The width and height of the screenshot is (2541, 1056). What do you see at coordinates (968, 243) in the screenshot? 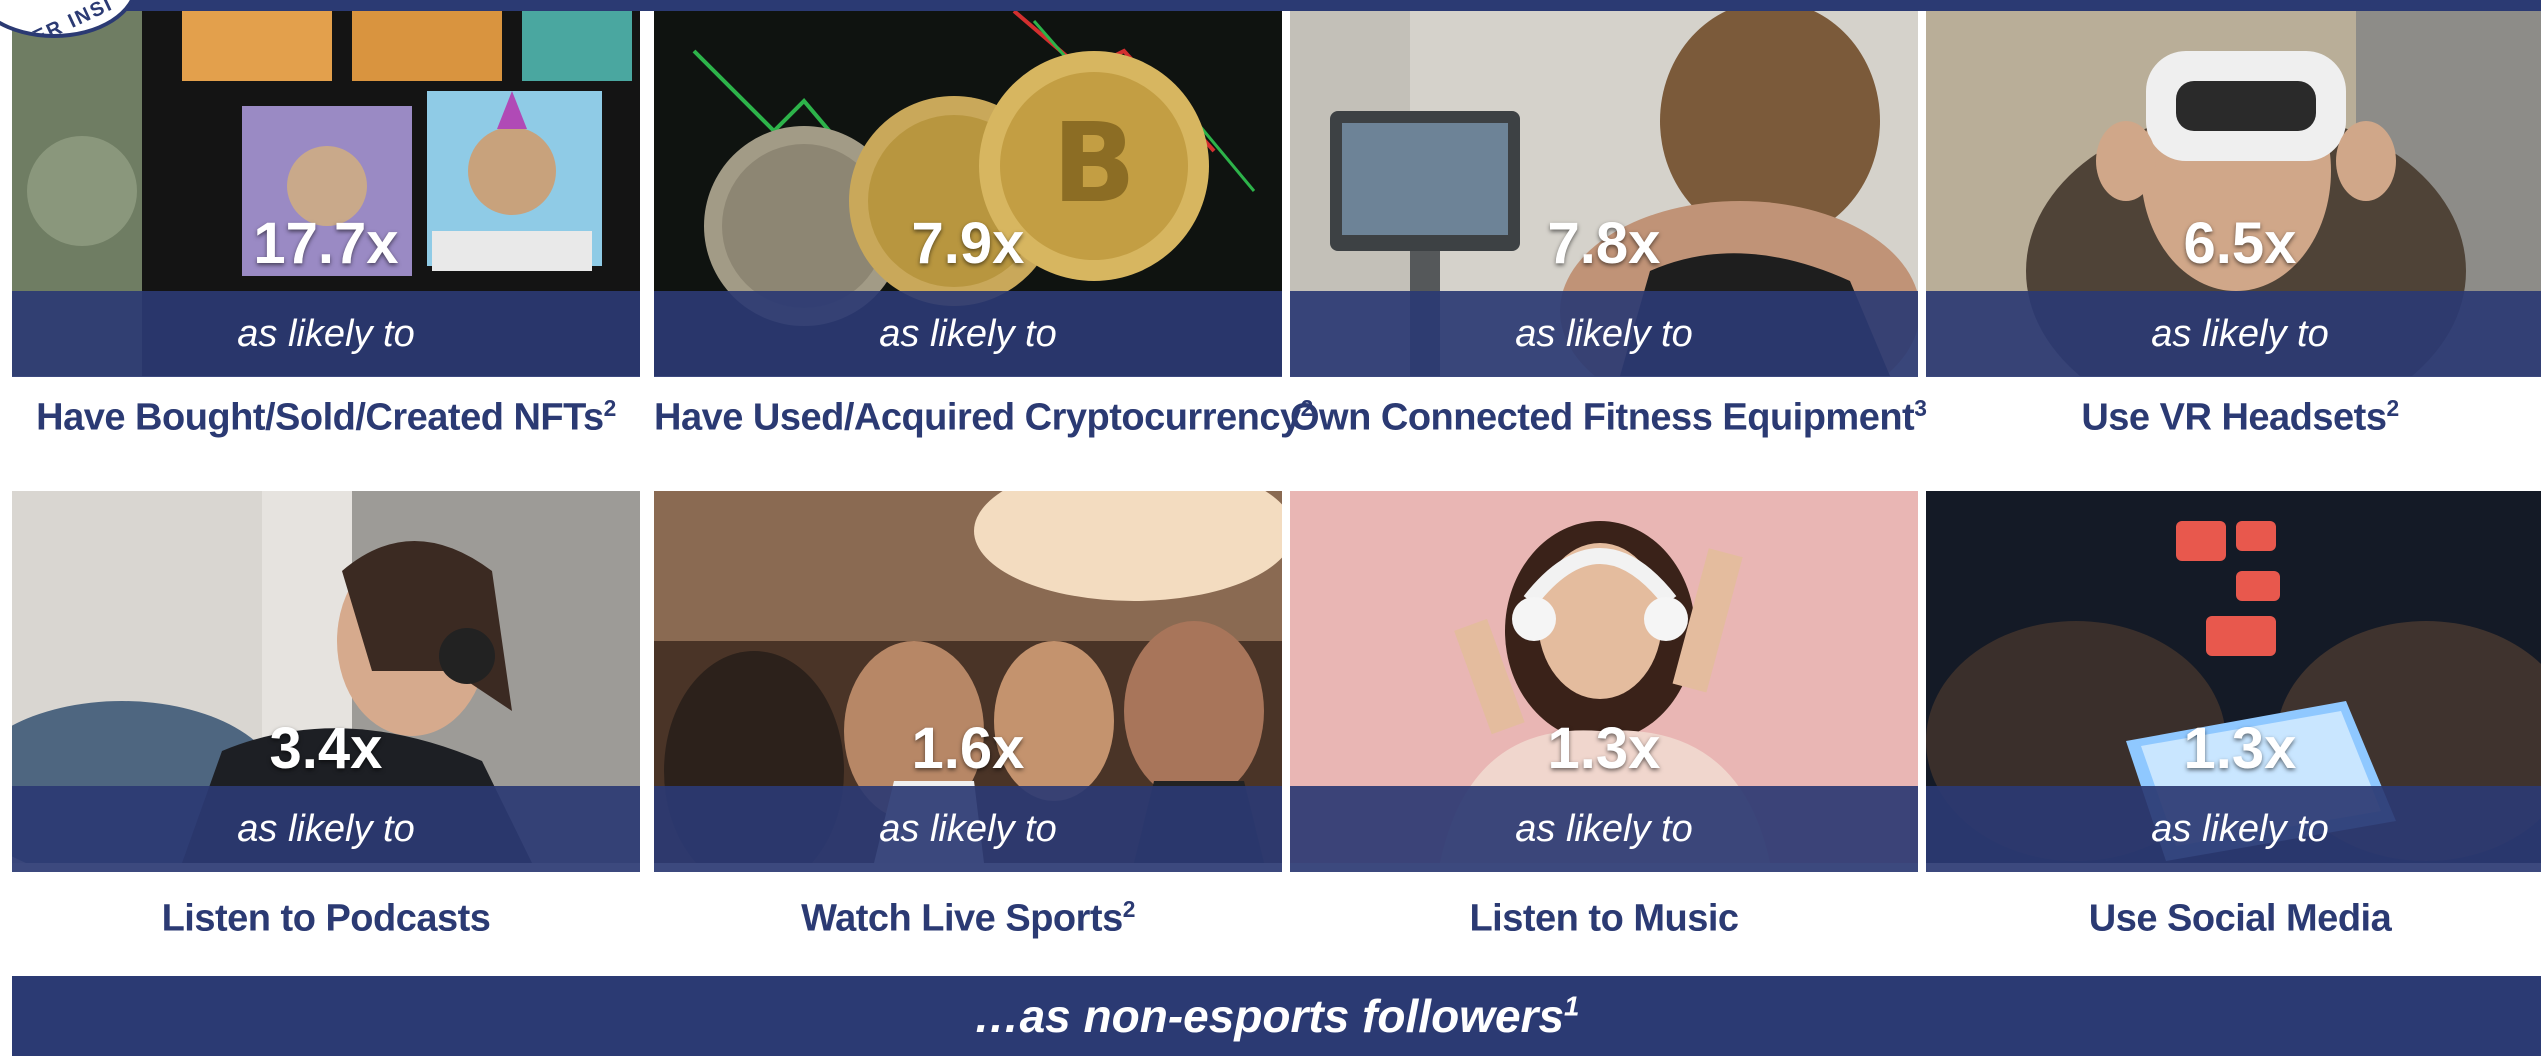
I see `multiplier-value: 7.9x` at bounding box center [968, 243].